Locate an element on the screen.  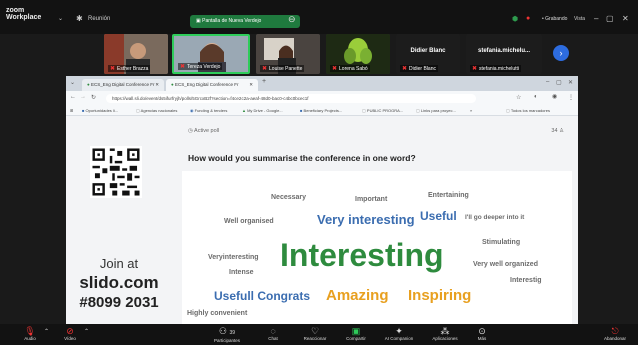
share-options-icon: ⊖ is located at coordinates (292, 19).